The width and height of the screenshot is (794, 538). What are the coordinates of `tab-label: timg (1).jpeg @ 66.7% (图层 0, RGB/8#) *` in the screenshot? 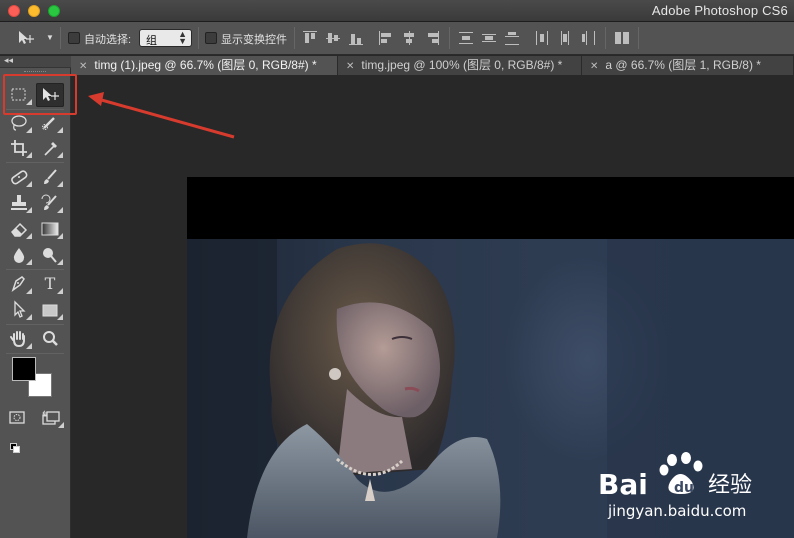 It's located at (205, 65).